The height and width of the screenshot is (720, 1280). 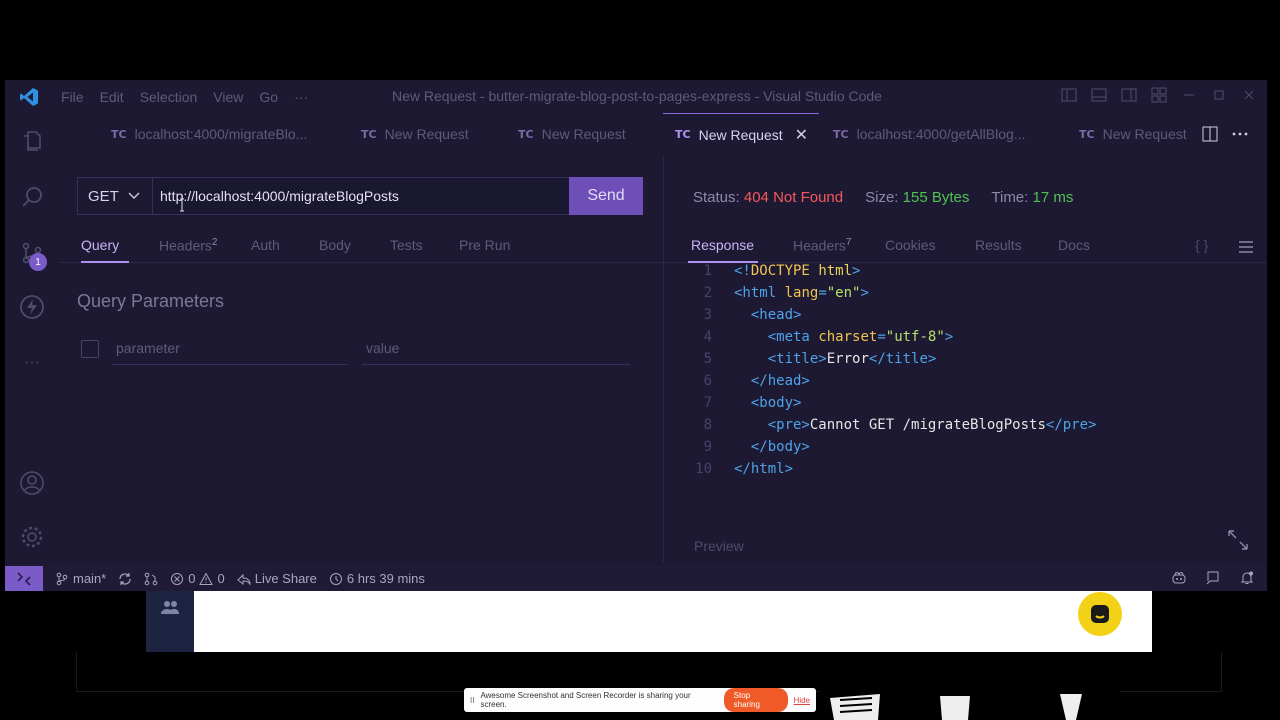 I want to click on parameter-input: parameter, so click(x=230, y=348).